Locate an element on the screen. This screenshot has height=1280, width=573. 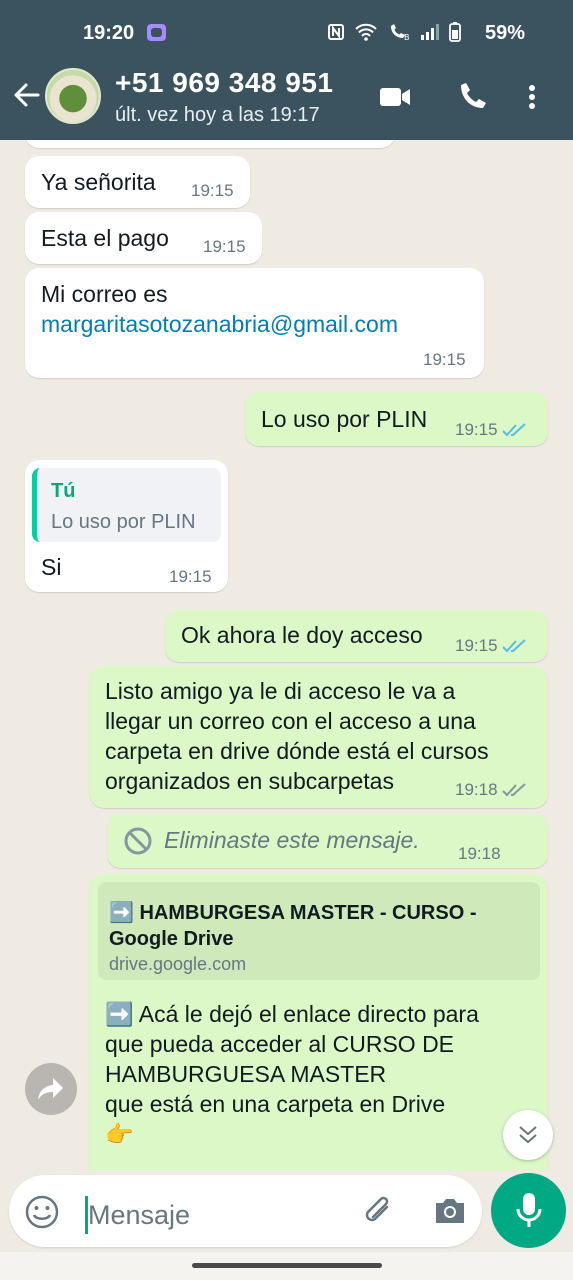
message-line: Listo amigo ya le di acceso le va a is located at coordinates (280, 691).